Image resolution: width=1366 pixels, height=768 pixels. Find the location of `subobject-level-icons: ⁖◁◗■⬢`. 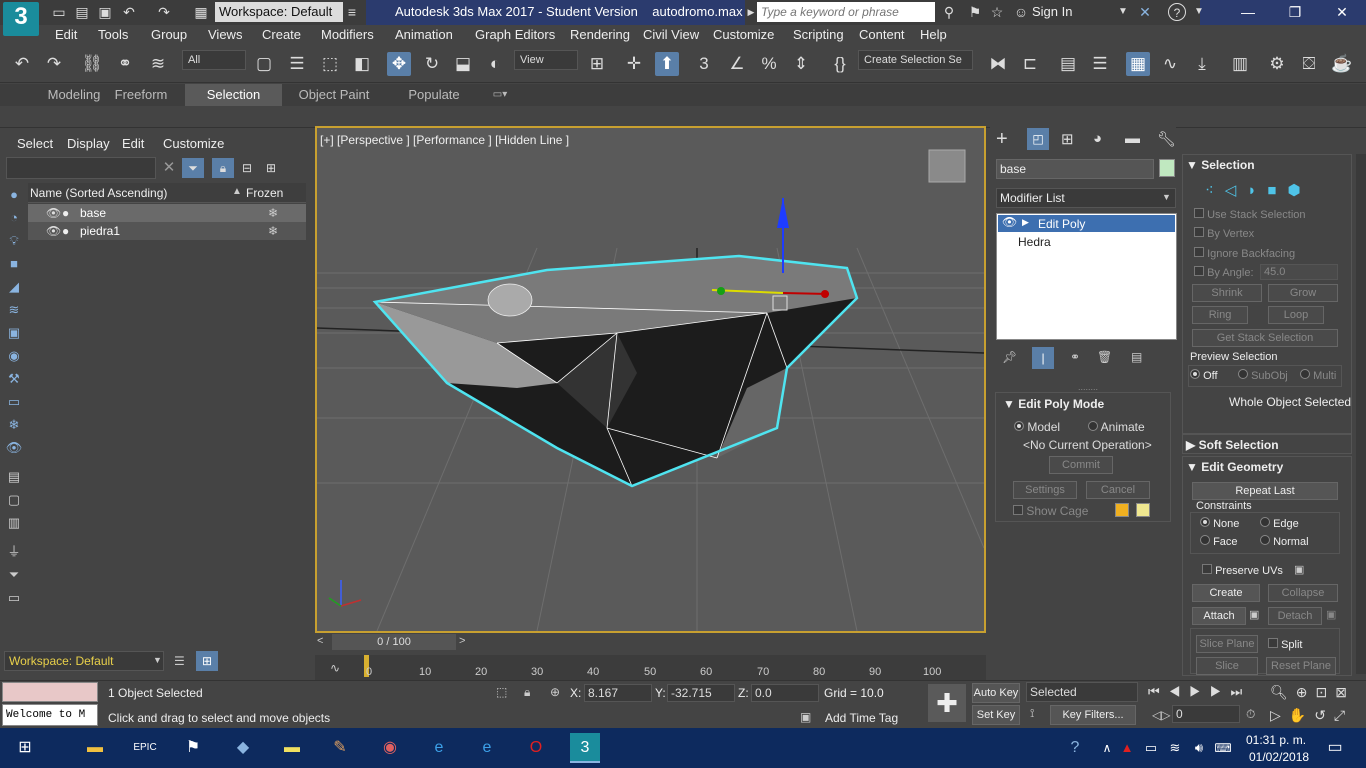

subobject-level-icons: ⁖◁◗■⬢ is located at coordinates (1258, 190).